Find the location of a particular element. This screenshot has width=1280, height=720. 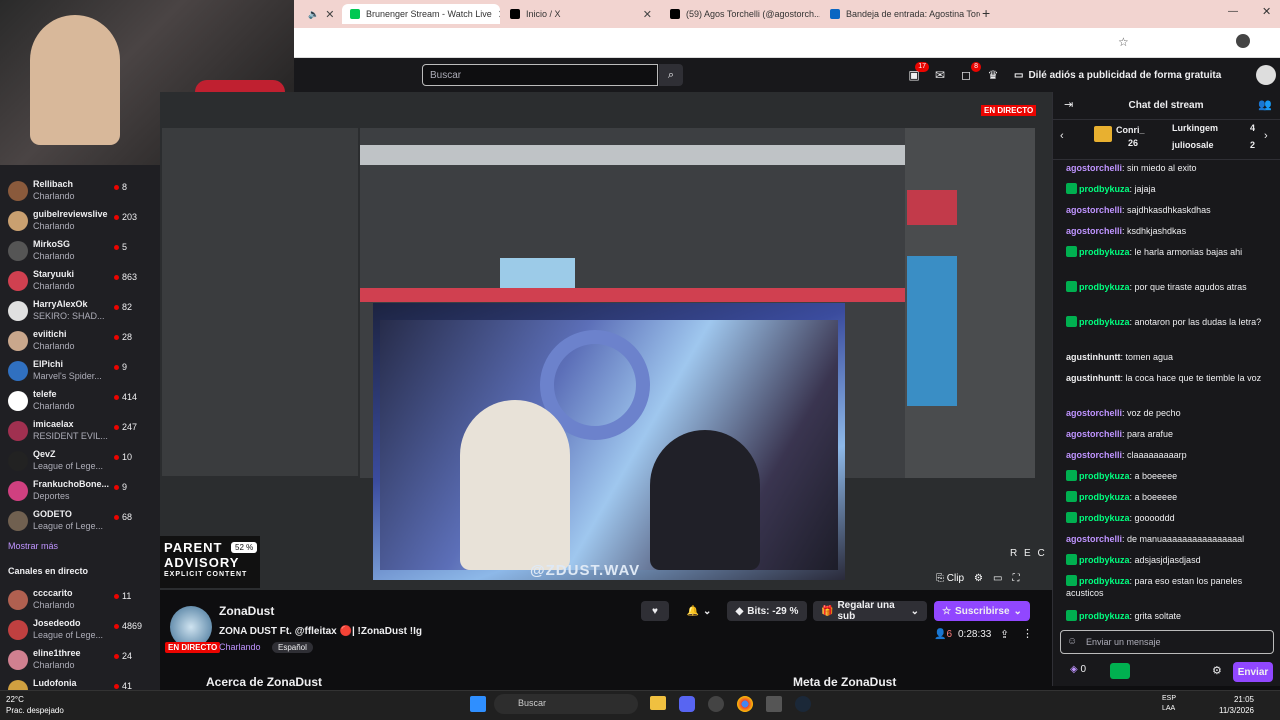

star-icon: ☆ is located at coordinates (1123, 42).